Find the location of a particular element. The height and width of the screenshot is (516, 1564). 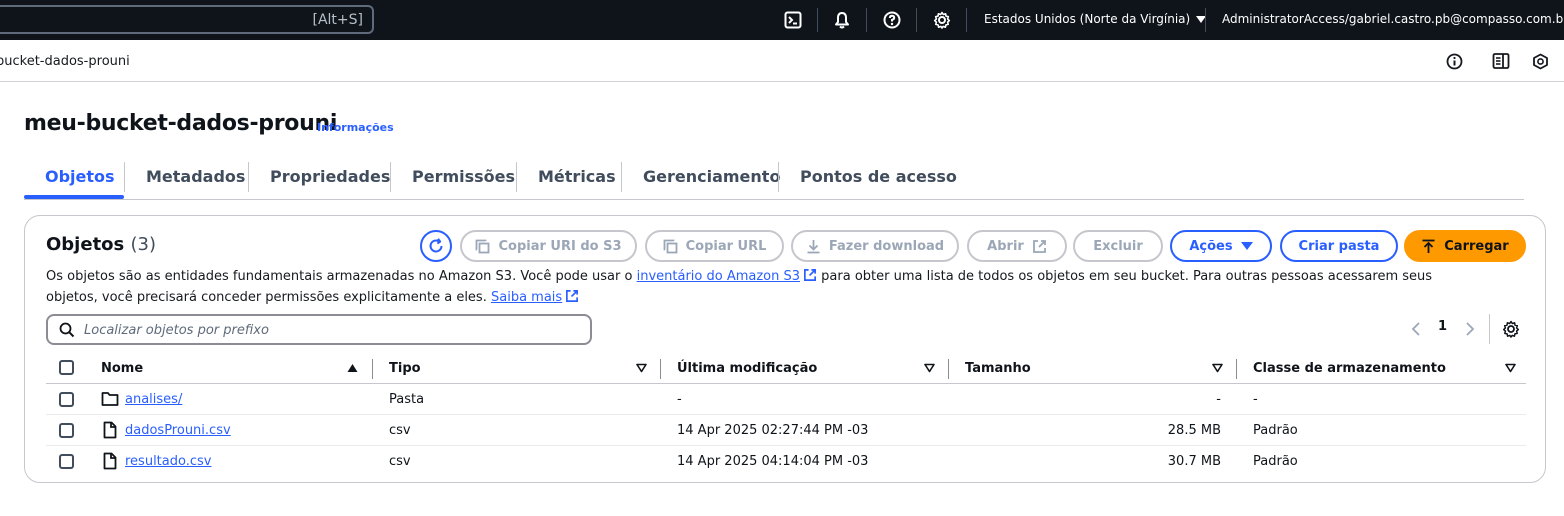

sort-ascending-icon is located at coordinates (352, 368).